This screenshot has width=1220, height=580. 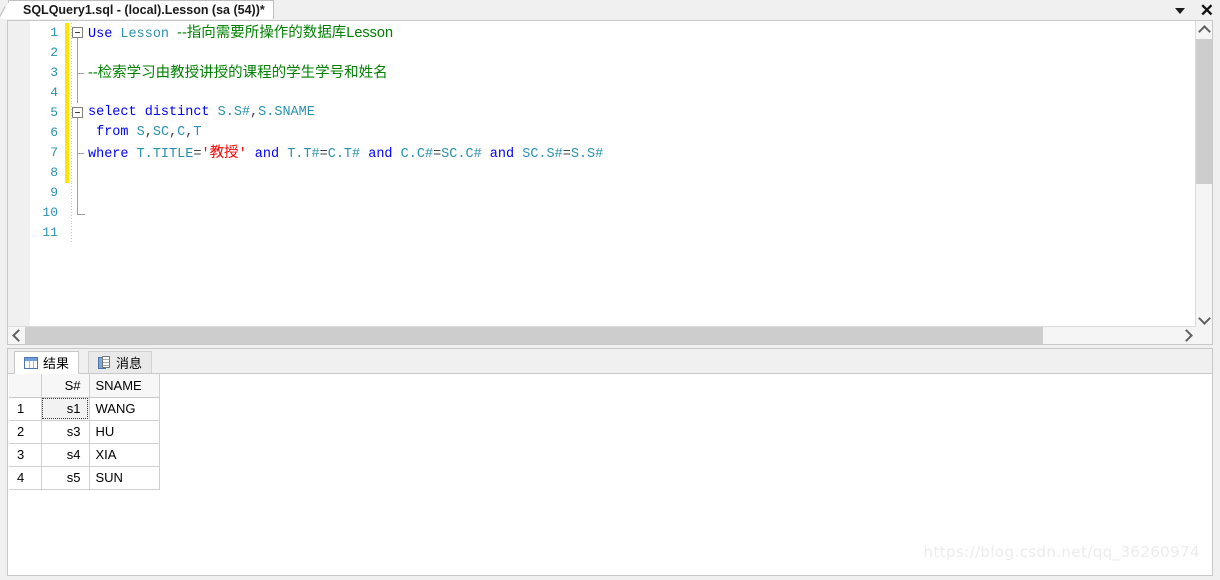 I want to click on results-table-head: S# SNAME, so click(x=84, y=386).